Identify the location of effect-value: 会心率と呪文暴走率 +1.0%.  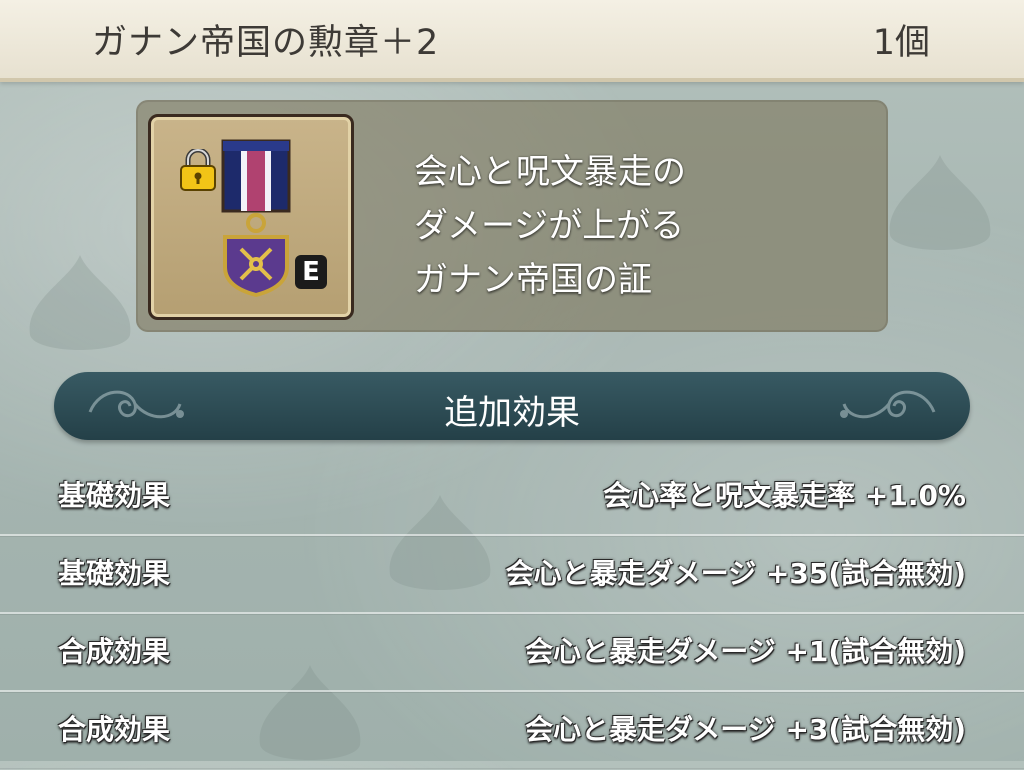
(784, 495).